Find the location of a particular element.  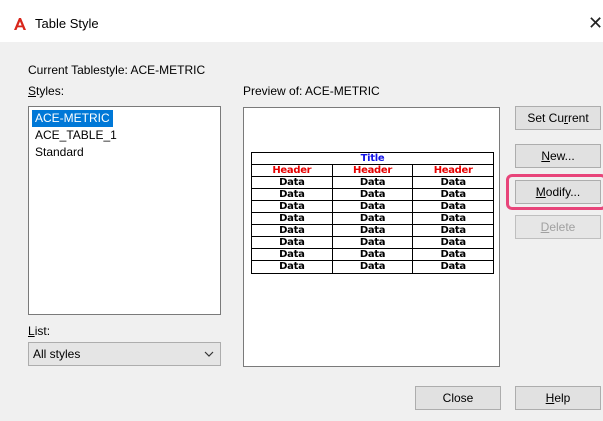

close-window-icon: ✕ is located at coordinates (595, 23).